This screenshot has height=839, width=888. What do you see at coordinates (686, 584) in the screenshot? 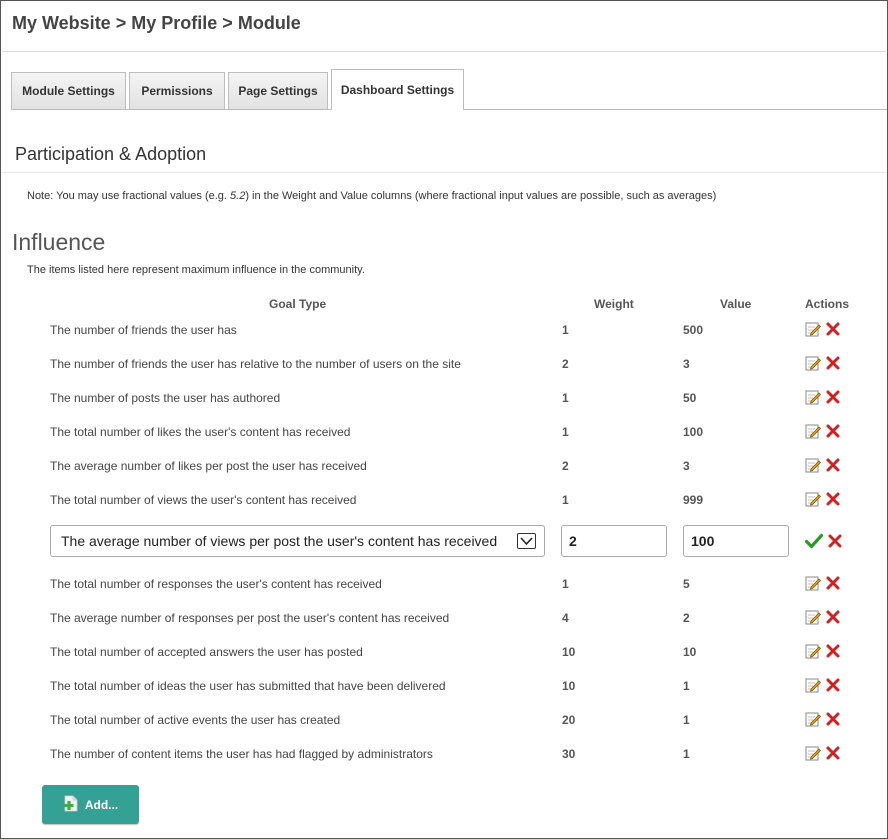
I see `goal-value: 5` at bounding box center [686, 584].